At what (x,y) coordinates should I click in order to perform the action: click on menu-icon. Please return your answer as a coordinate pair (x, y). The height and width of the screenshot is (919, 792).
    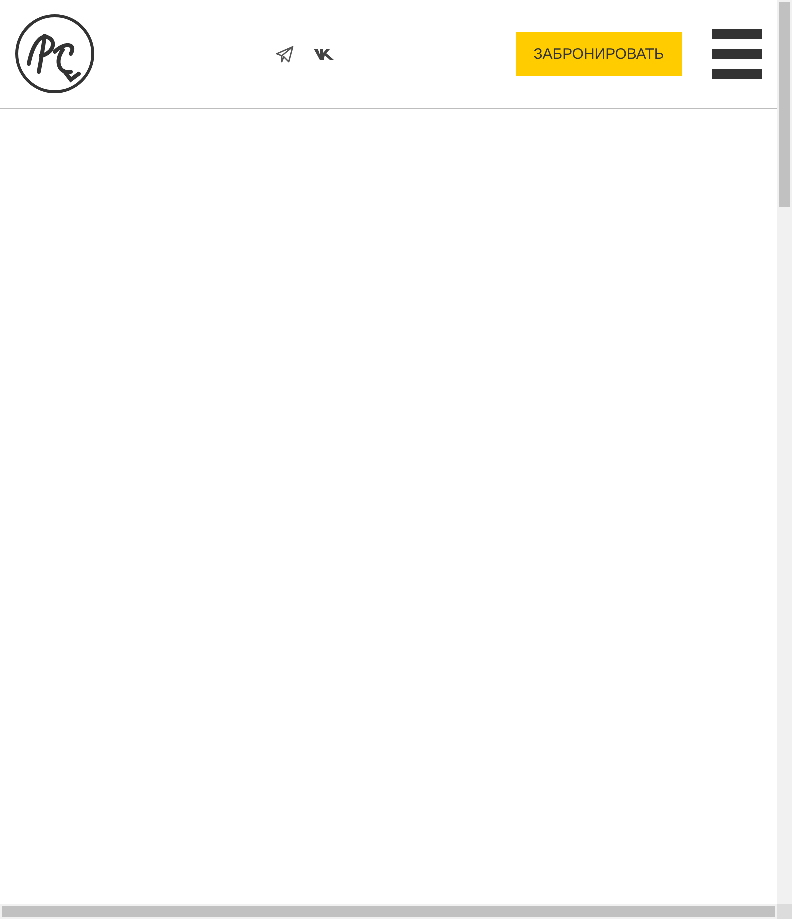
    Looking at the image, I should click on (737, 54).